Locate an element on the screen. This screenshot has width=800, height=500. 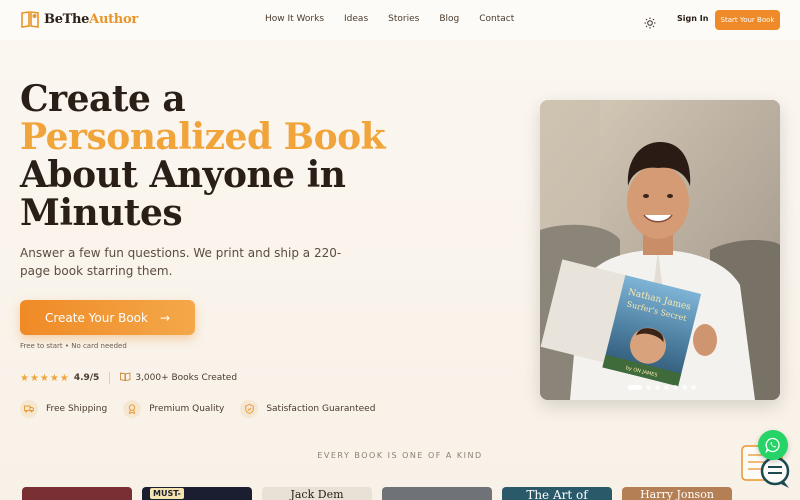
arrow-right-icon: → is located at coordinates (165, 317).